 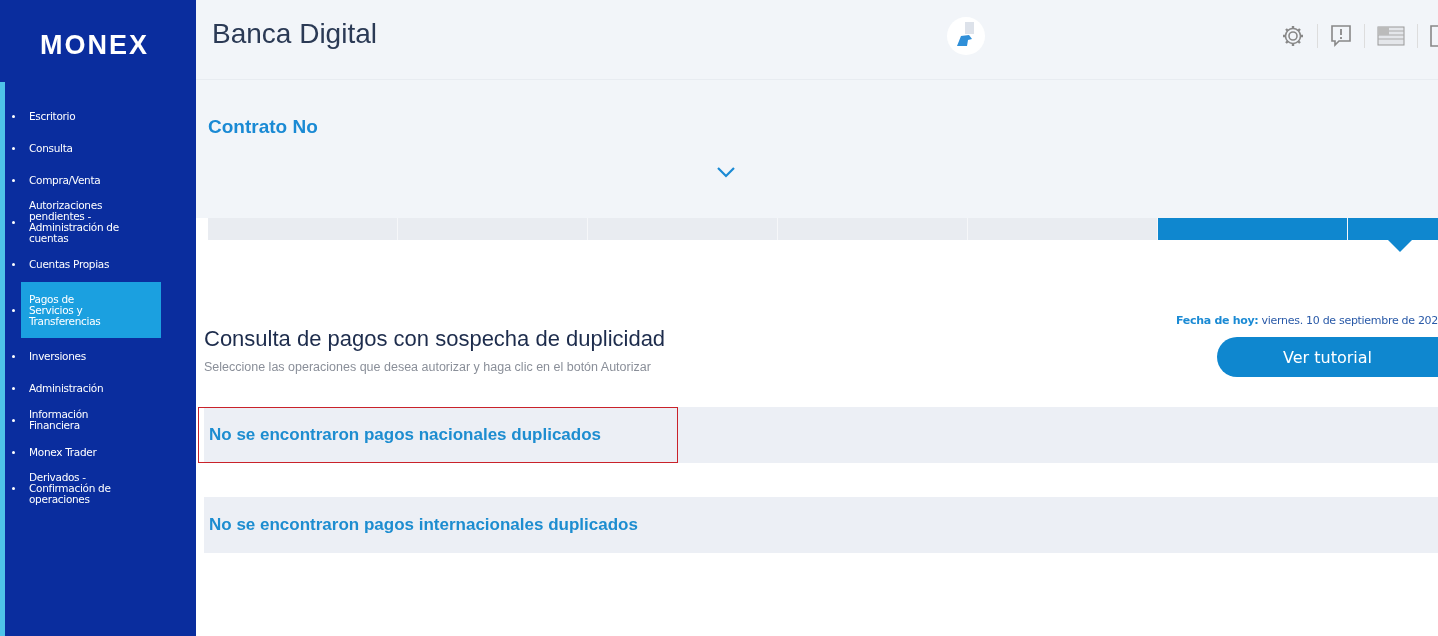 I want to click on nav-item: Autorizaciones pendientes - Administración de cuentas, so click(x=90, y=222).